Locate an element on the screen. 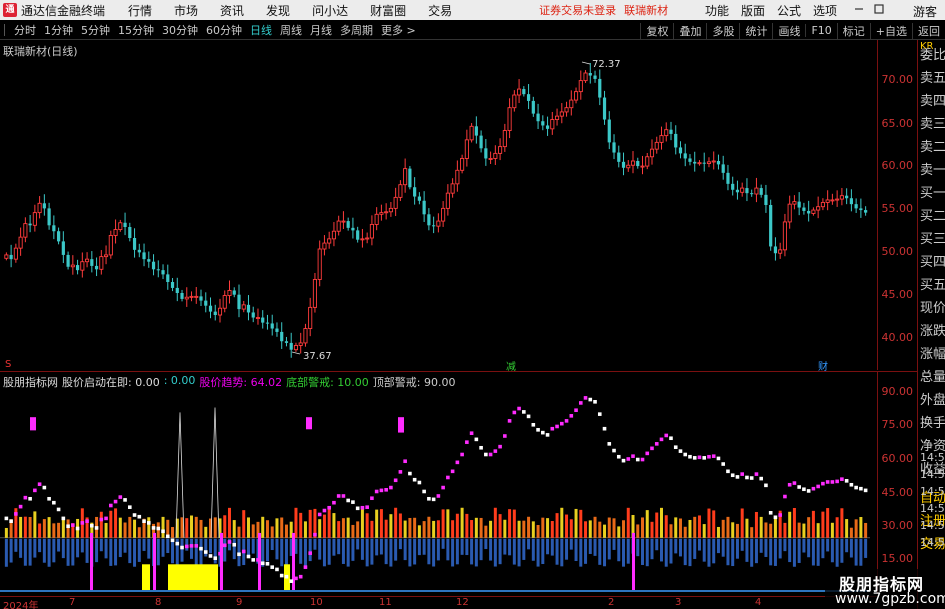  stats-button: 统计 is located at coordinates (755, 30).